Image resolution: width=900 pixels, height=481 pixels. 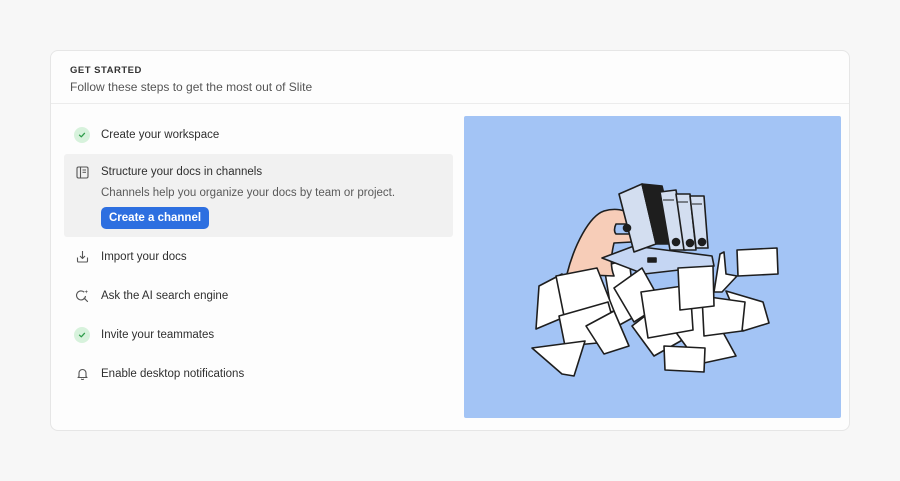 I want to click on step-label: Ask the AI search engine, so click(x=165, y=295).